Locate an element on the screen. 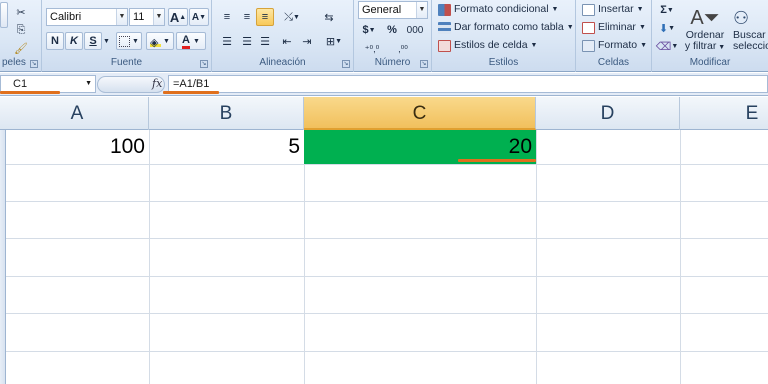 The height and width of the screenshot is (384, 768). annotation-underline-namebox is located at coordinates (30, 92).